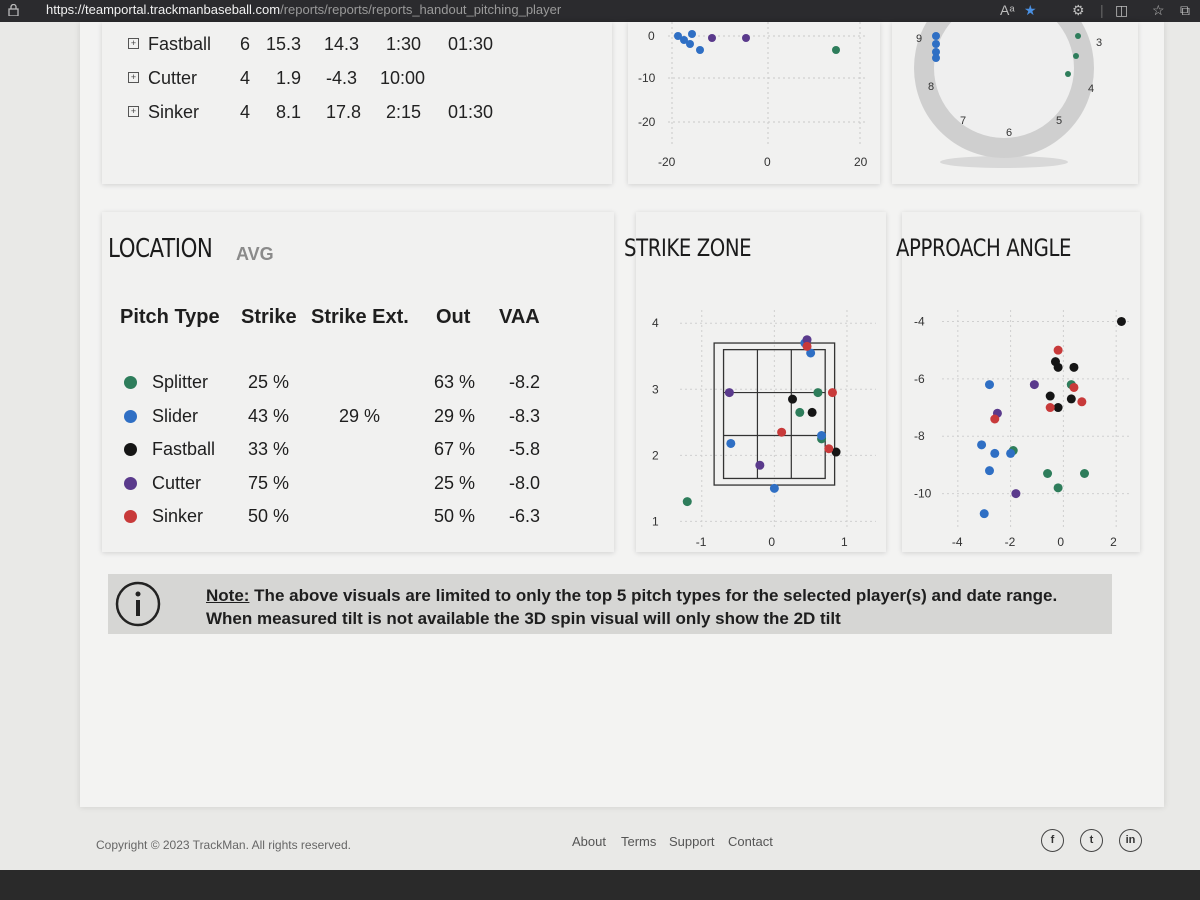 The height and width of the screenshot is (900, 1200). I want to click on favorite-star-icon: ★, so click(1030, 10).